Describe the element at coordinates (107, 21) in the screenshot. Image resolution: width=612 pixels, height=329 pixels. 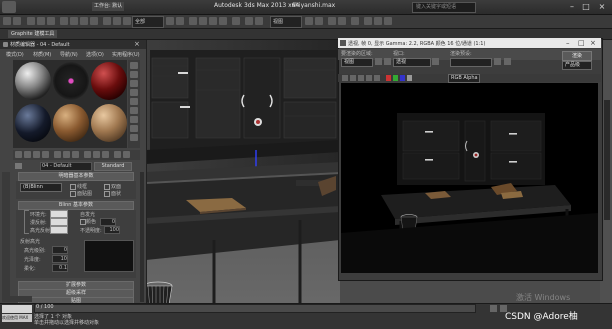
I see `move-icon` at that location.